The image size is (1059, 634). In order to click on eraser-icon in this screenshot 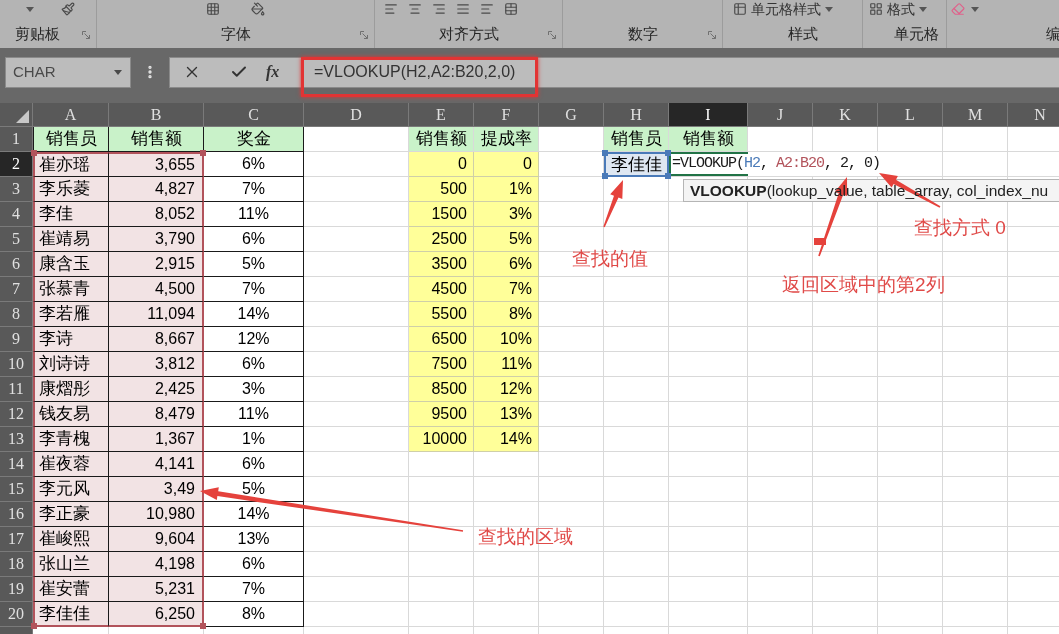, I will do `click(958, 9)`.